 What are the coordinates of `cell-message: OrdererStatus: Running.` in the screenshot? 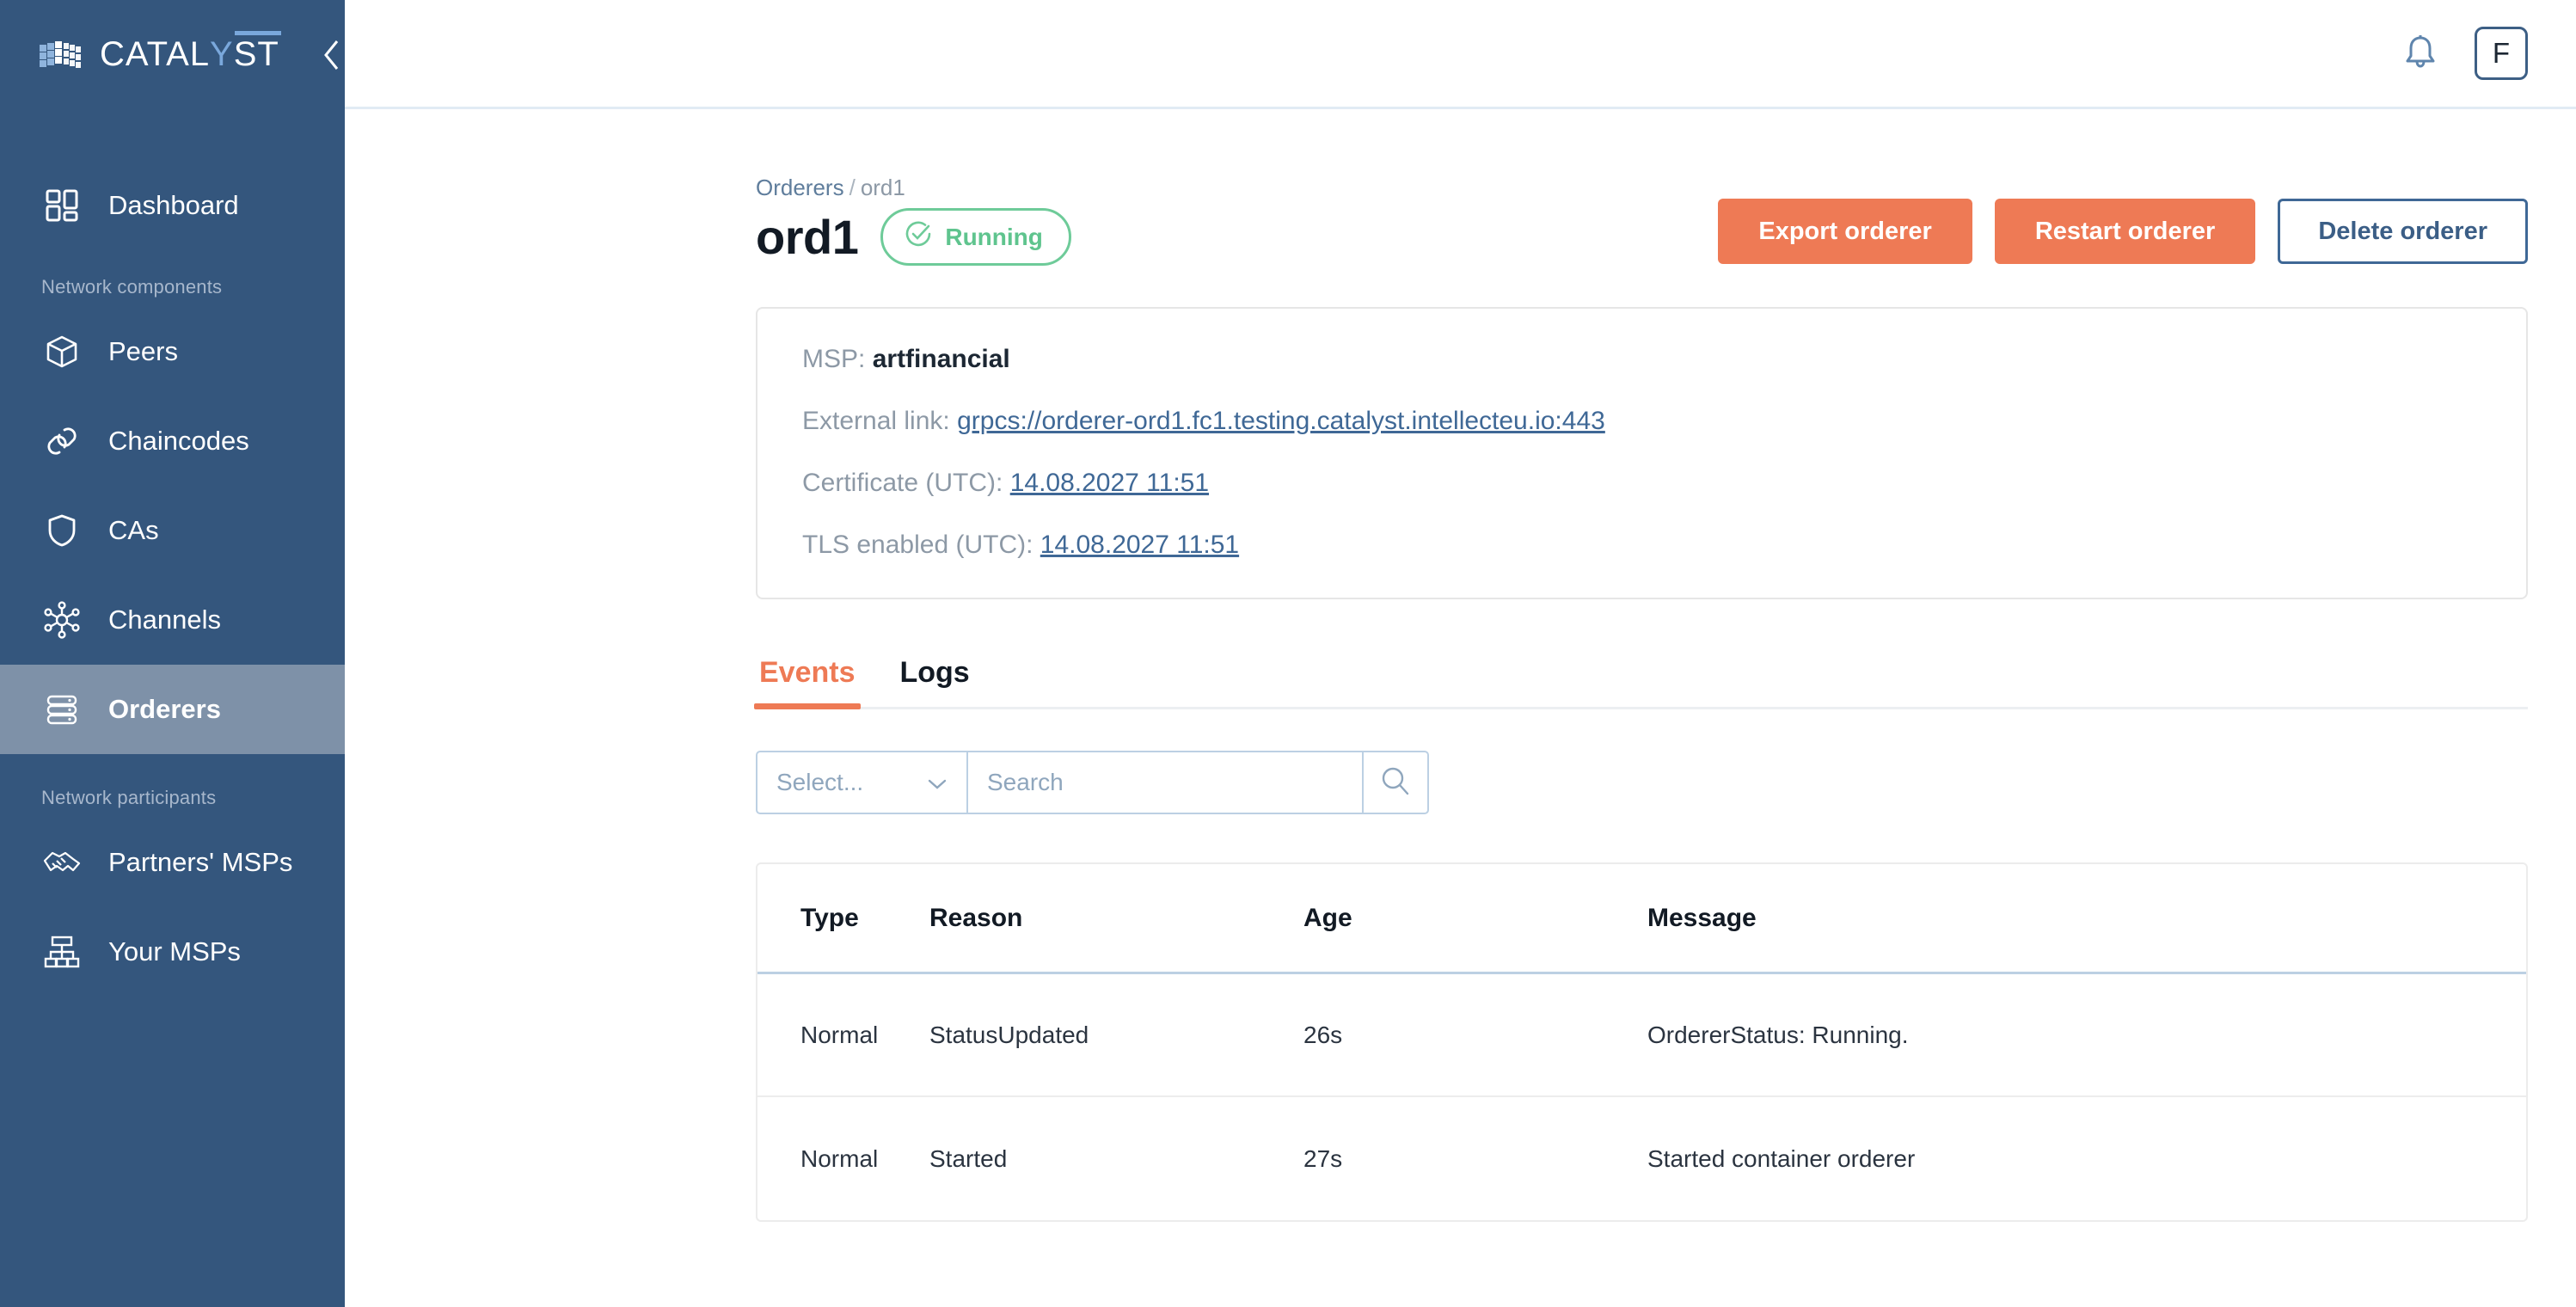 It's located at (1778, 1035).